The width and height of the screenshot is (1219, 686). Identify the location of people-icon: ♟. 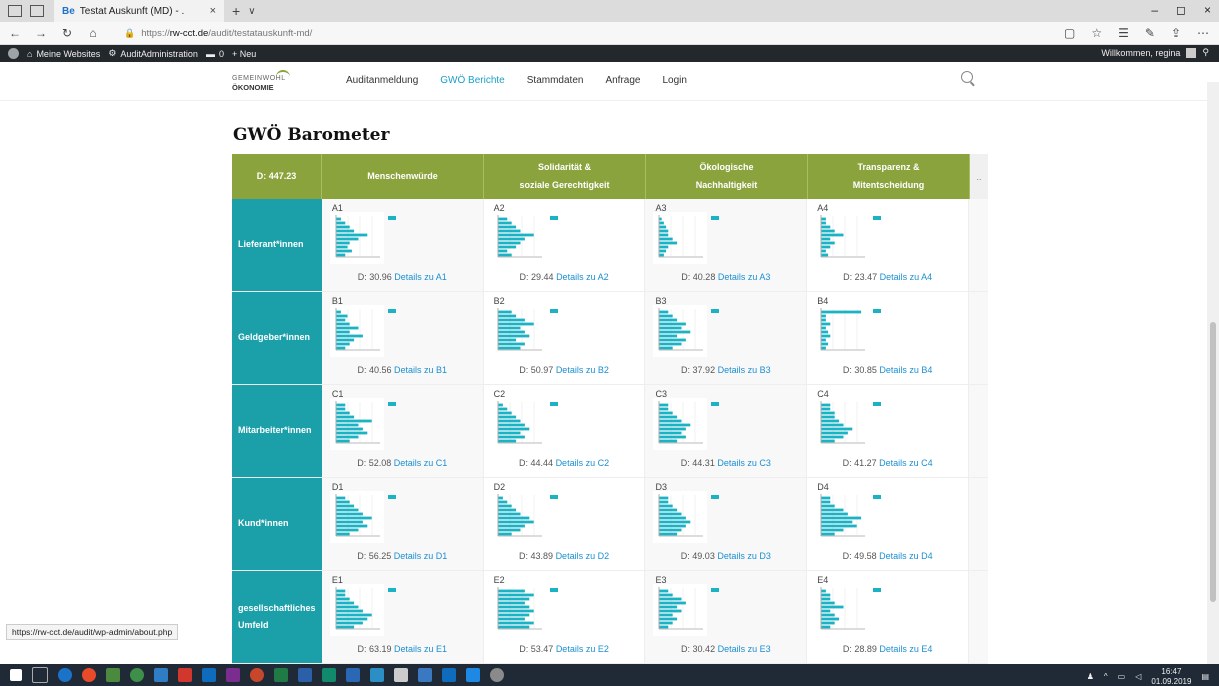
(1090, 676).